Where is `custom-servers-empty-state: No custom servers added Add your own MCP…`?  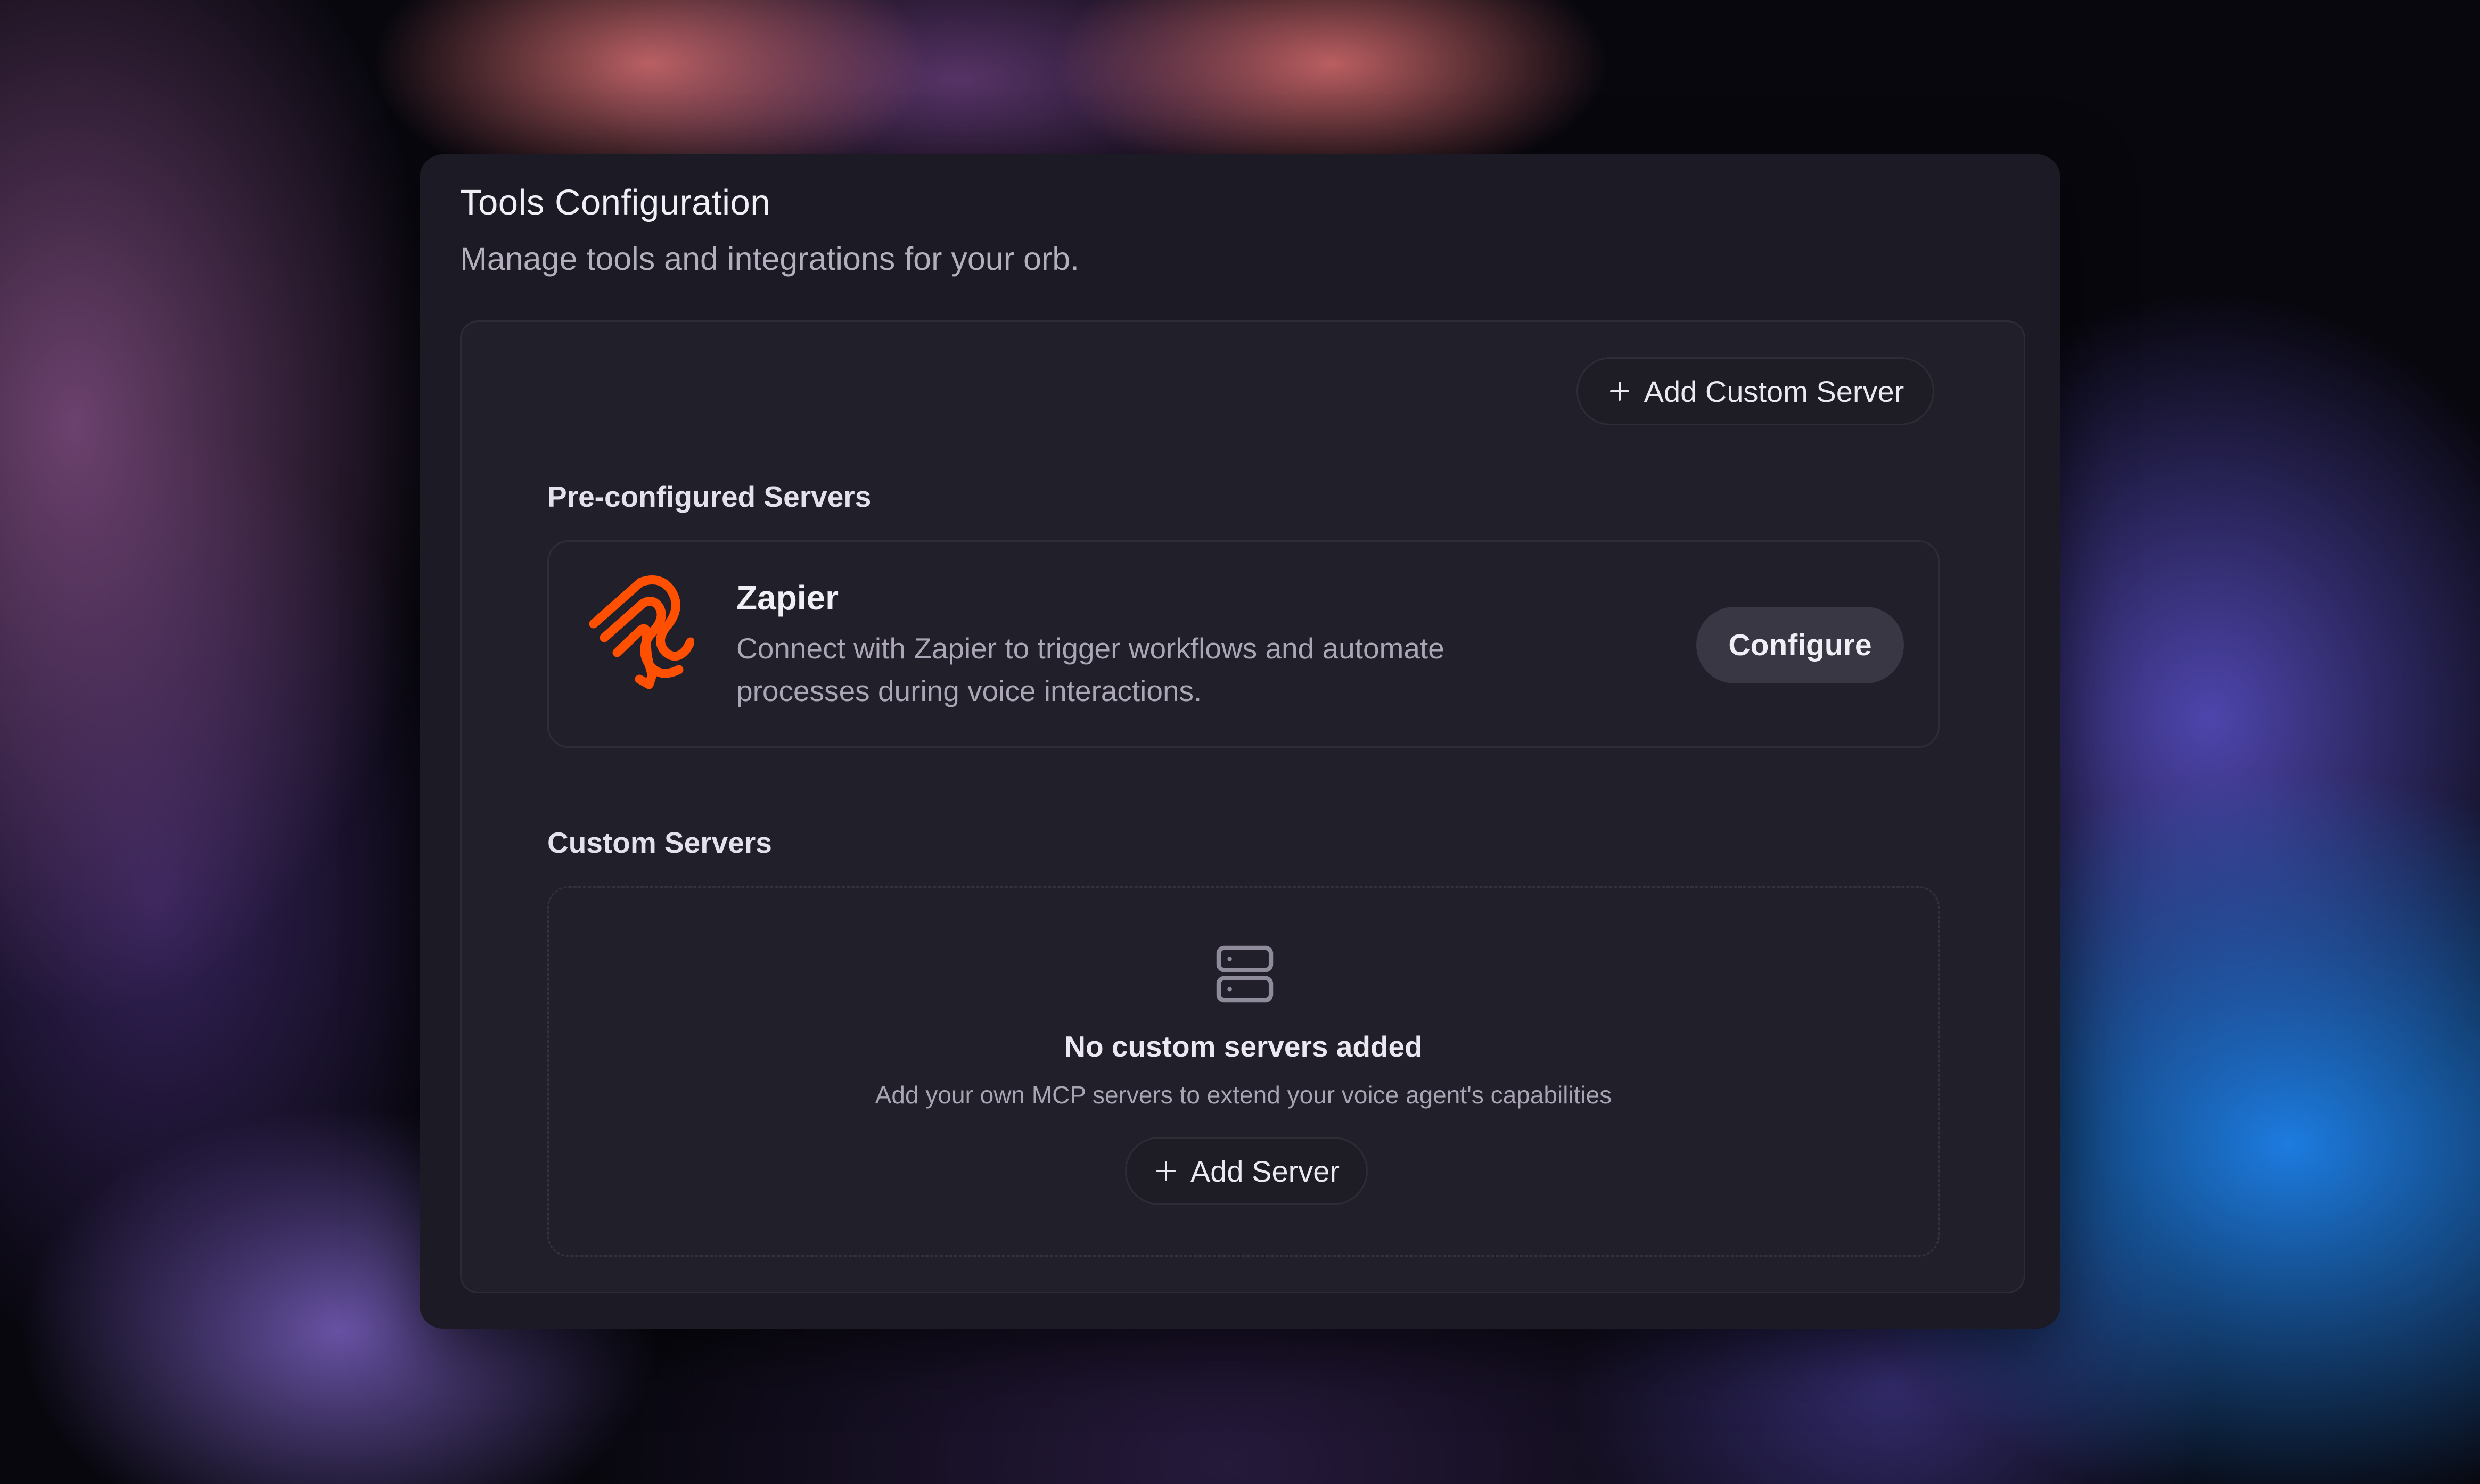 custom-servers-empty-state: No custom servers added Add your own MCP… is located at coordinates (1243, 1071).